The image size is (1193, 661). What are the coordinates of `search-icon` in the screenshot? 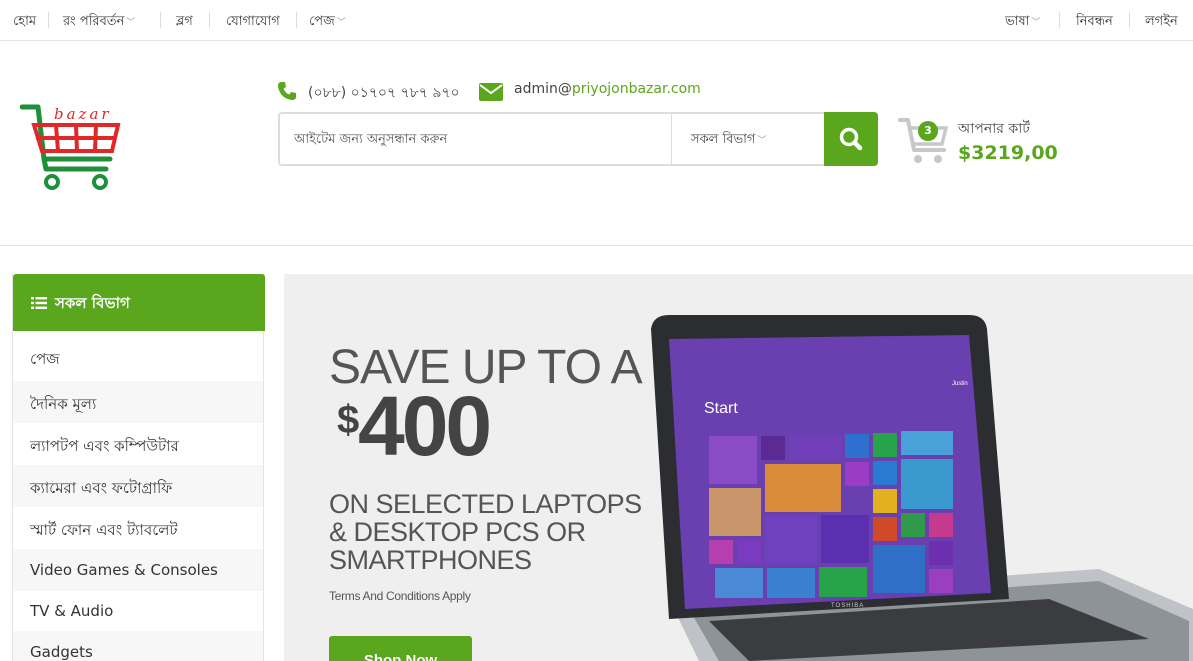 It's located at (851, 139).